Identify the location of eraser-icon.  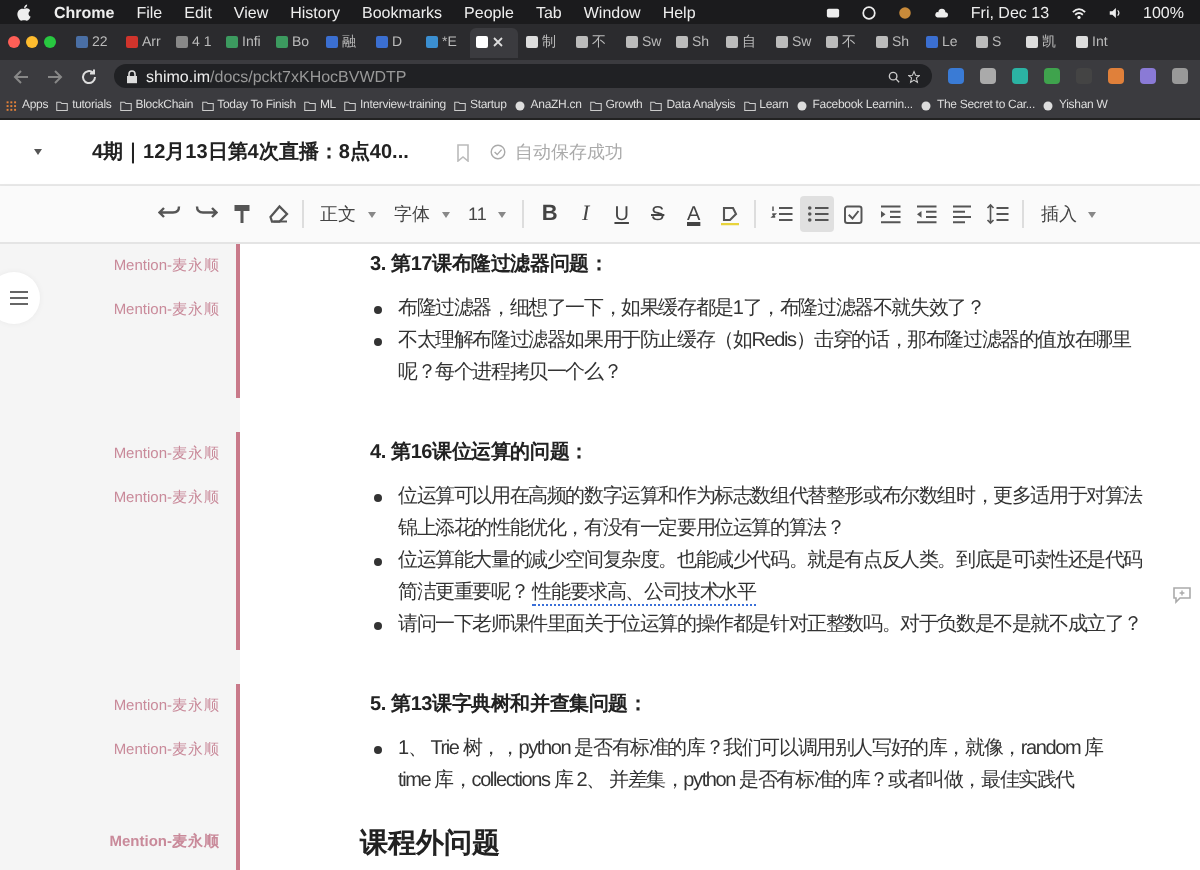
(277, 214).